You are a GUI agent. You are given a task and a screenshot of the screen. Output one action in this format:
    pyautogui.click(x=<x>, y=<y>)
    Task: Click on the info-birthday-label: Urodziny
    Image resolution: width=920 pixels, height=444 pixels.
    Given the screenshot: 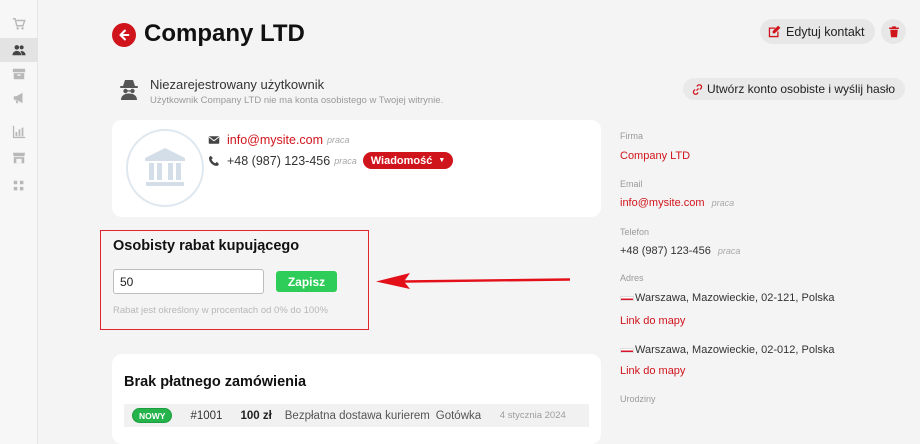 What is the action you would take?
    pyautogui.click(x=638, y=399)
    